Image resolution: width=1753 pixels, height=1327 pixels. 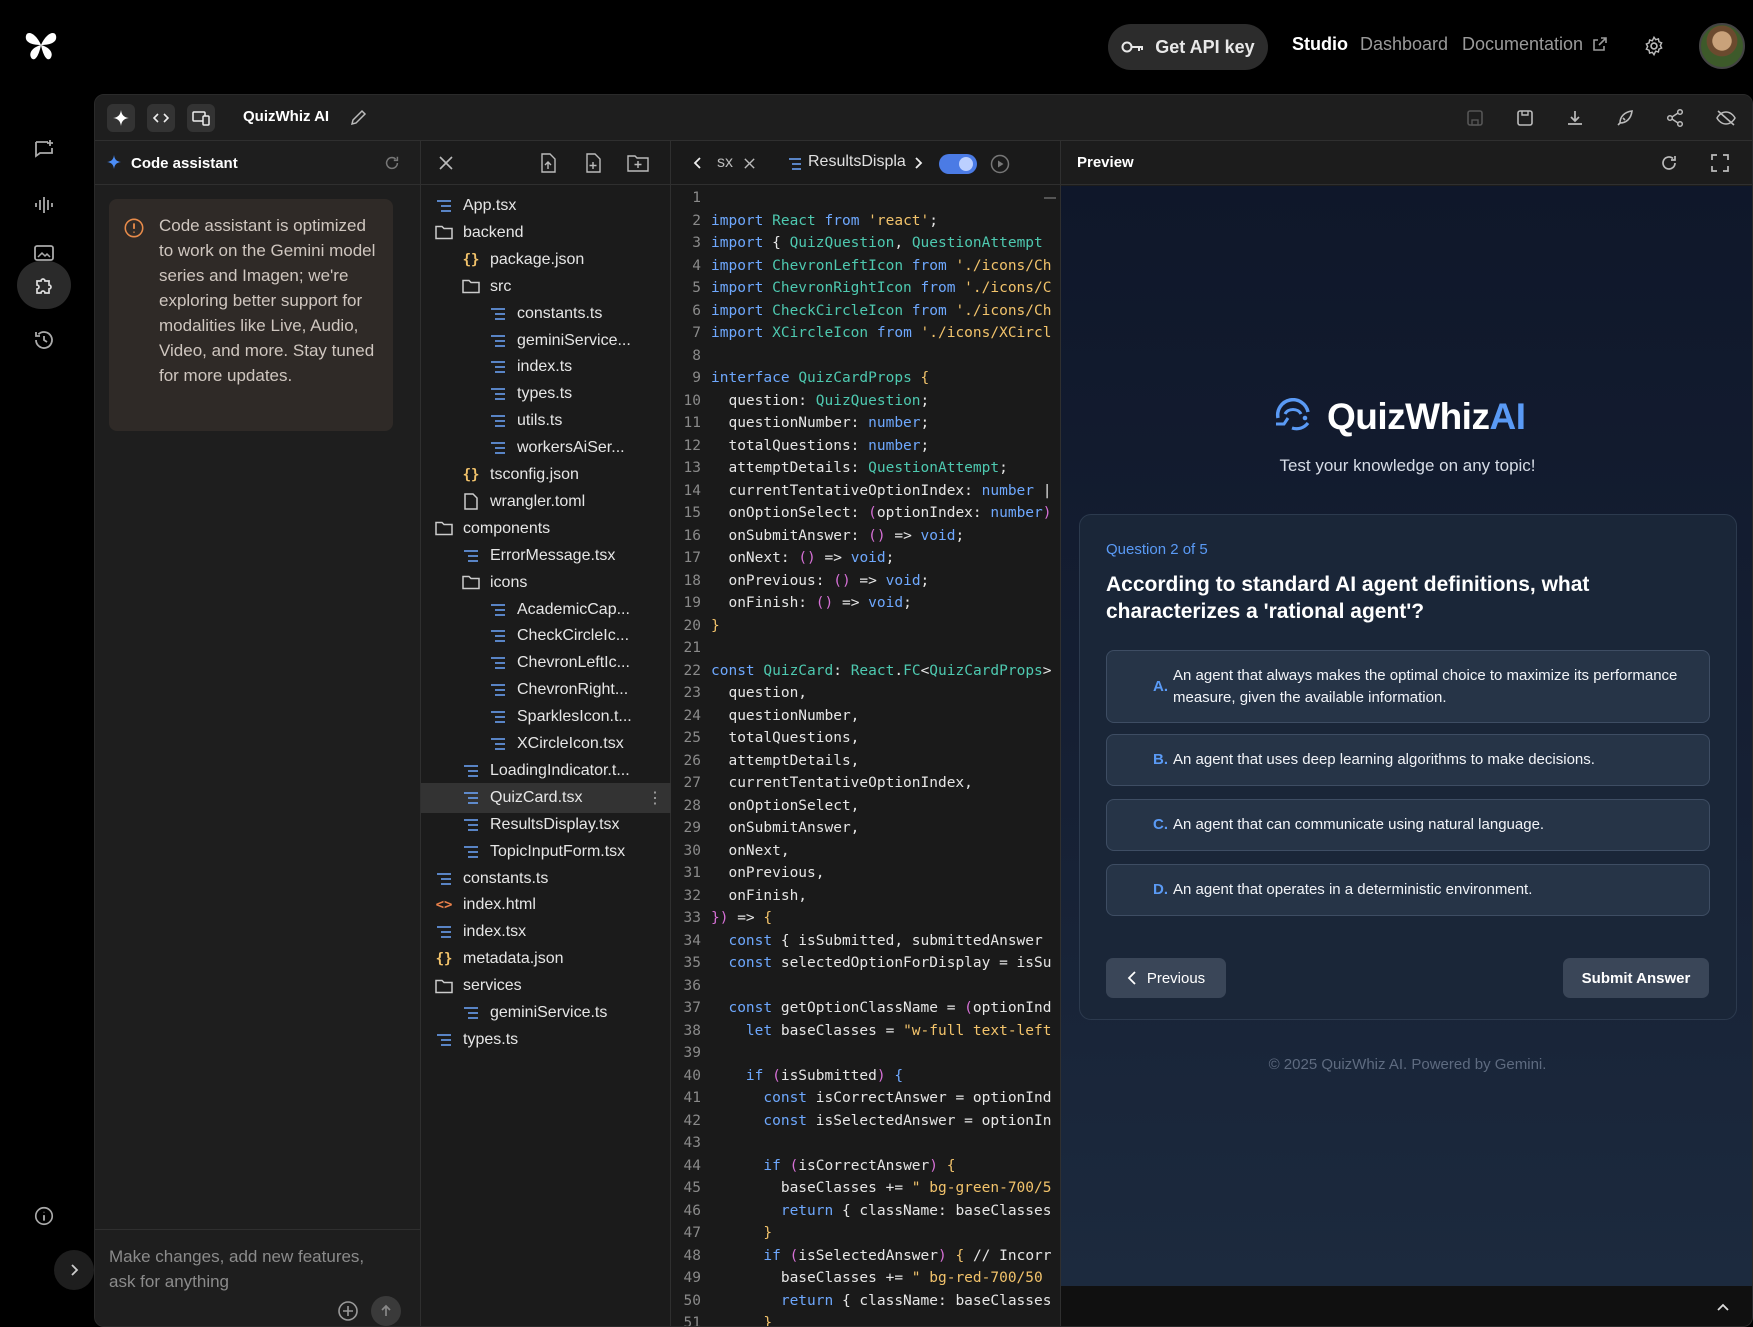 I want to click on line-number: 29, so click(x=692, y=828).